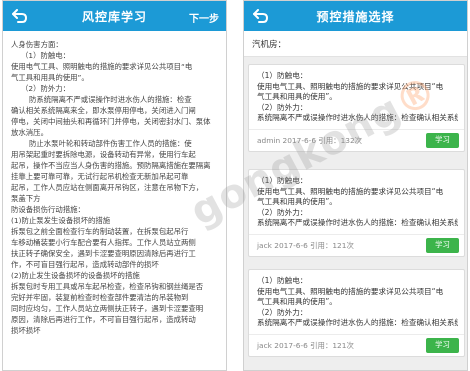 The height and width of the screenshot is (371, 470). Describe the element at coordinates (103, 154) in the screenshot. I see `document-line: 用吊架起重时要拆除电源，设备转动有异常，使用行车起` at that location.